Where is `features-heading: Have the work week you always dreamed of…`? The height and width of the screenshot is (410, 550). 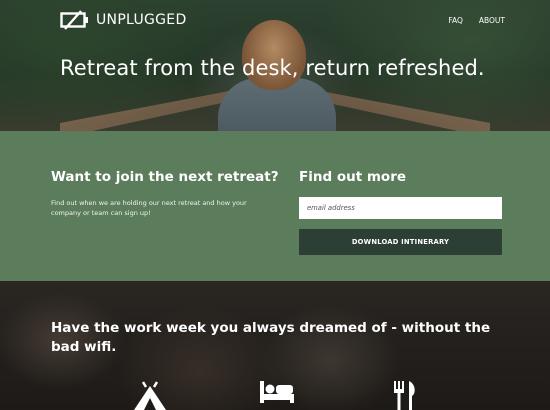 features-heading: Have the work week you always dreamed of… is located at coordinates (271, 337).